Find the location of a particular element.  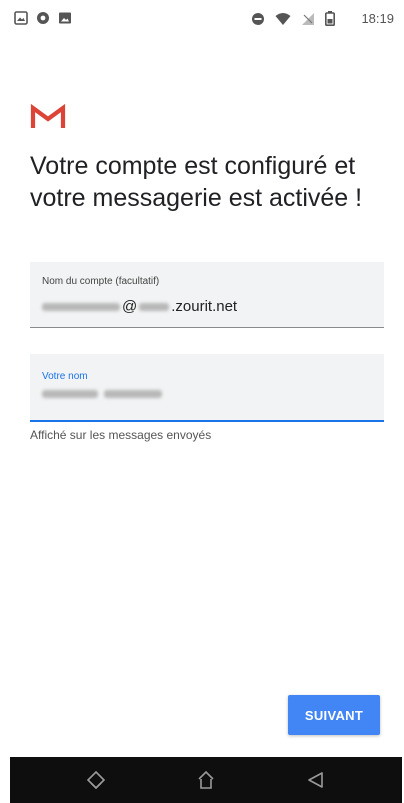

navigation-bar is located at coordinates (206, 780).